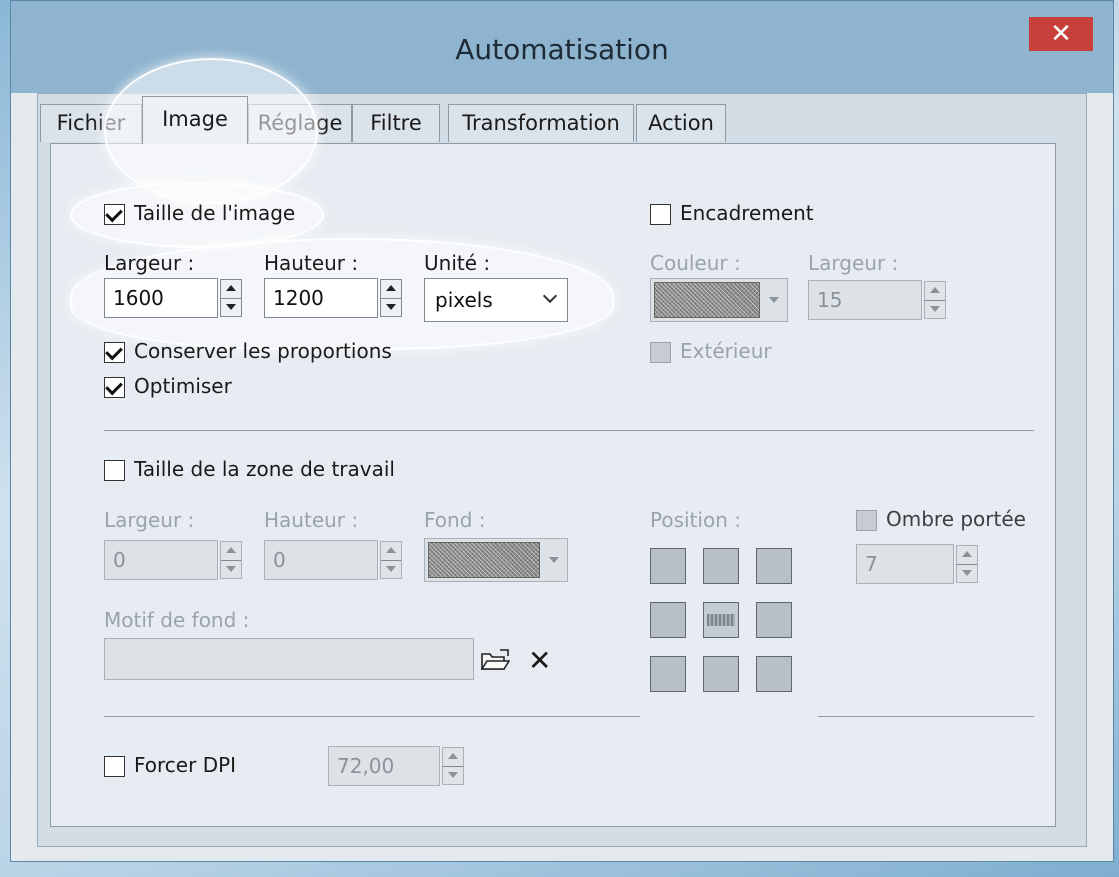 The width and height of the screenshot is (1119, 877). I want to click on frame-width-spin, so click(935, 300).